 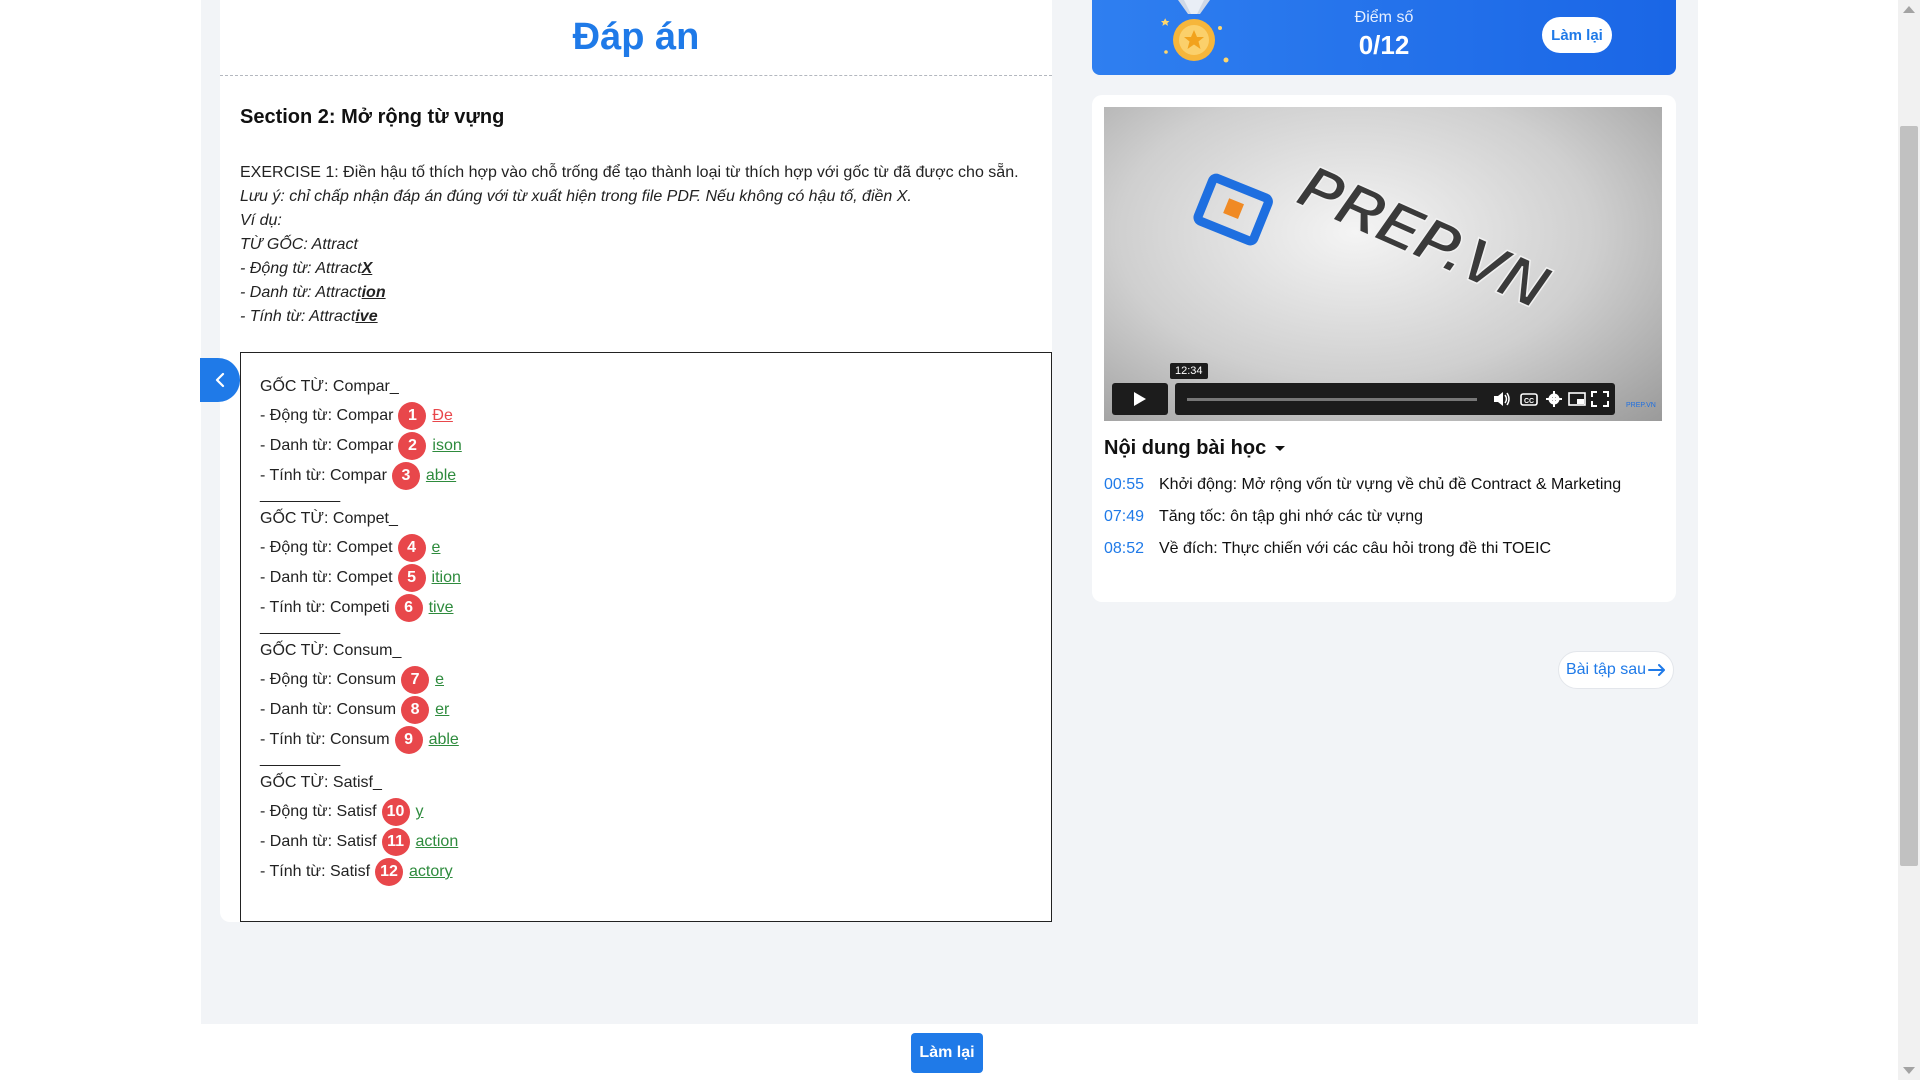 I want to click on lesson-content-toggle: Nội dung bài học, so click(x=1196, y=448).